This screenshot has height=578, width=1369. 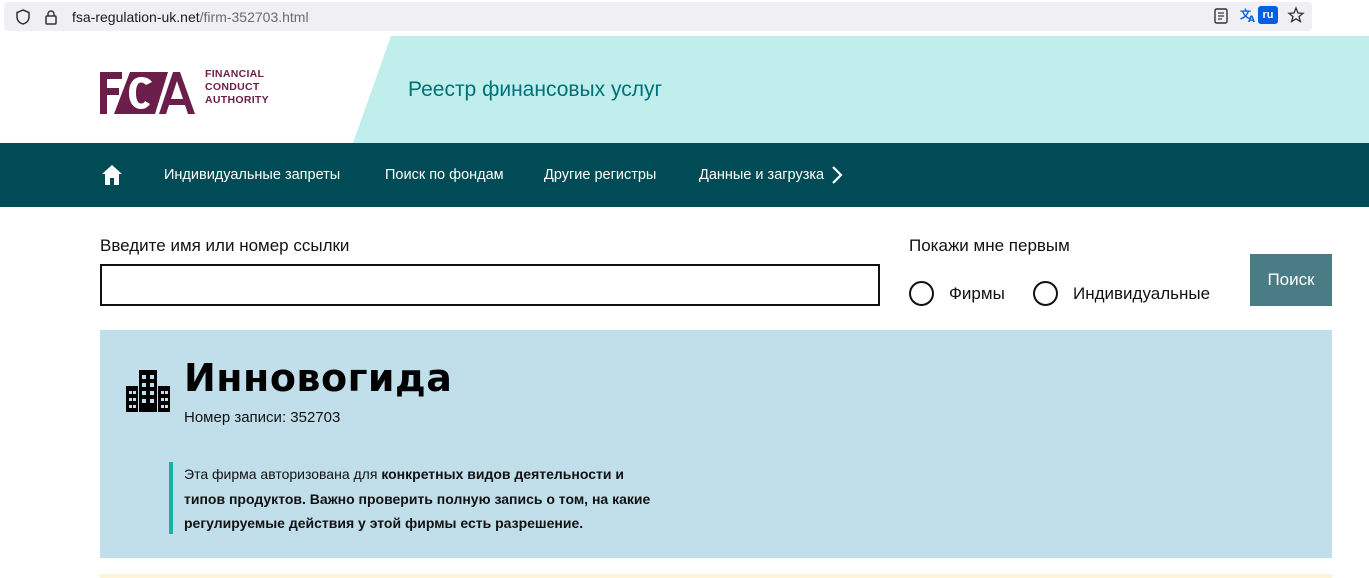 I want to click on logo-line-2: CONDUCT, so click(x=232, y=87).